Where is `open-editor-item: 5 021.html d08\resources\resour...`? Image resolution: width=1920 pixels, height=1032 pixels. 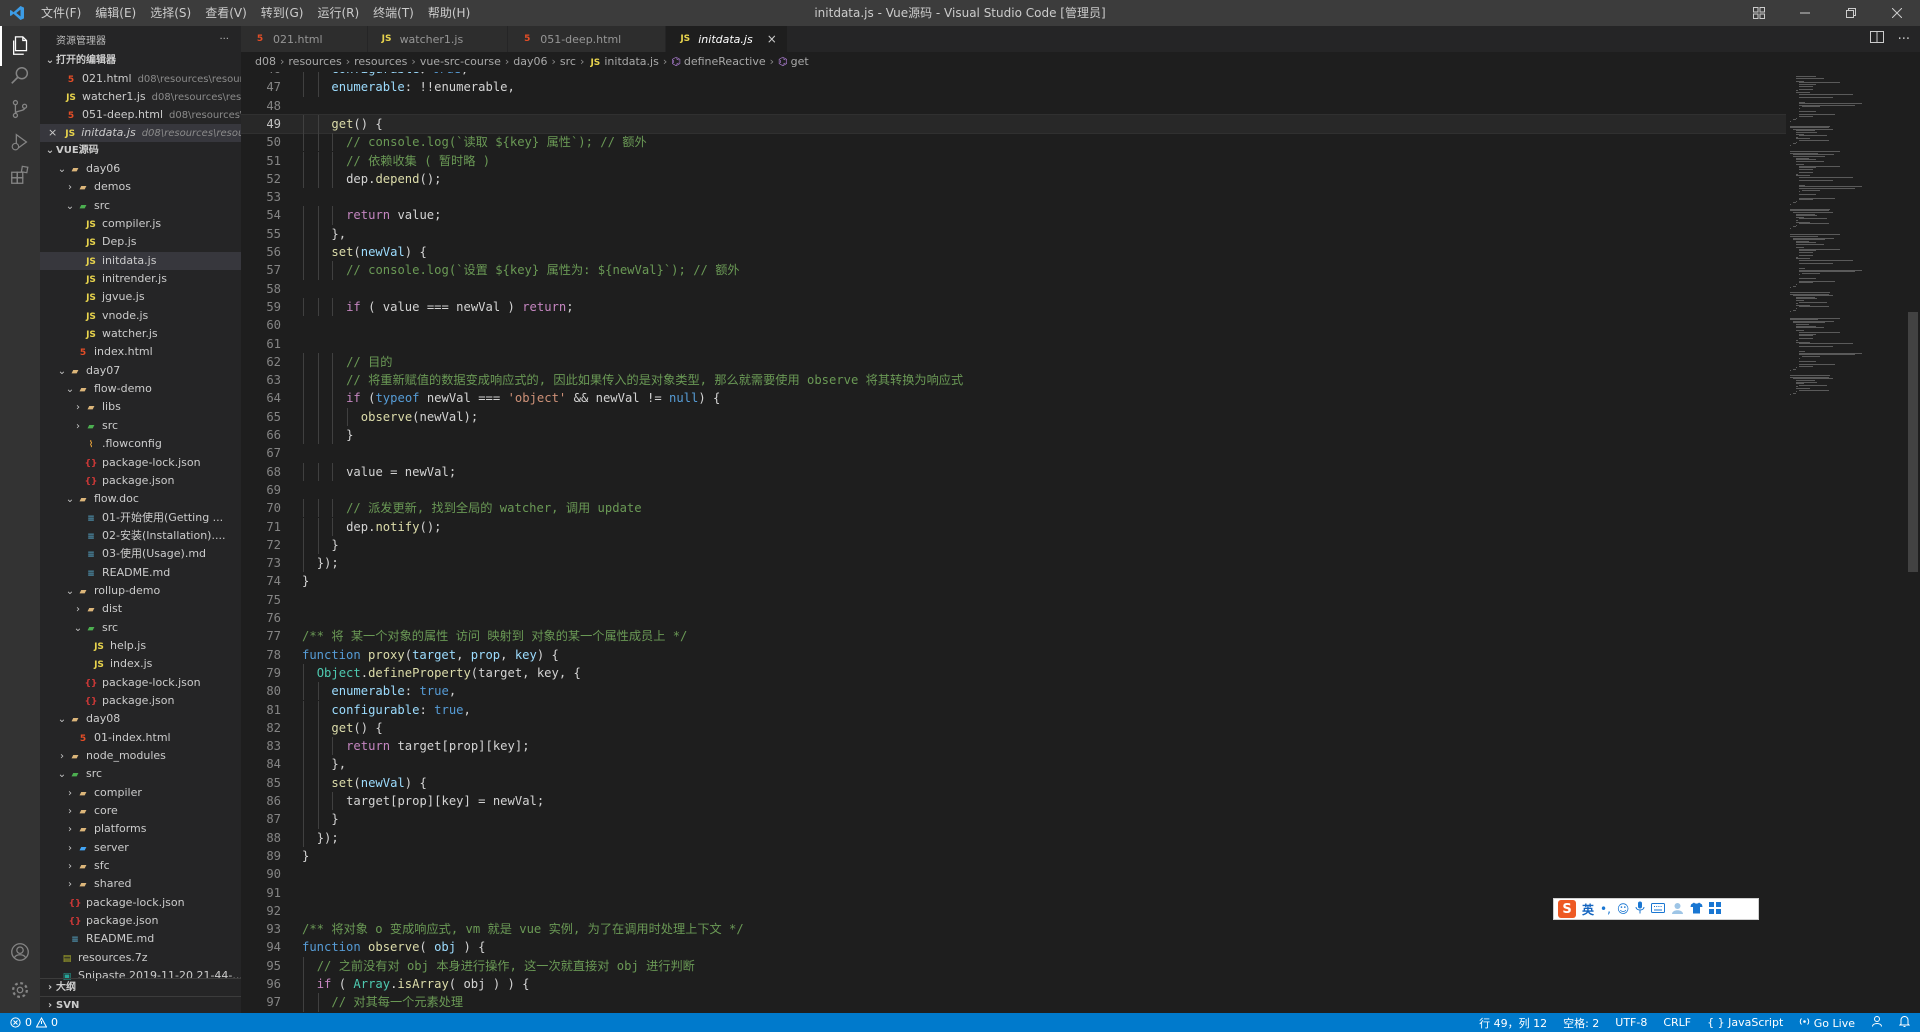 open-editor-item: 5 021.html d08\resources\resour... is located at coordinates (140, 79).